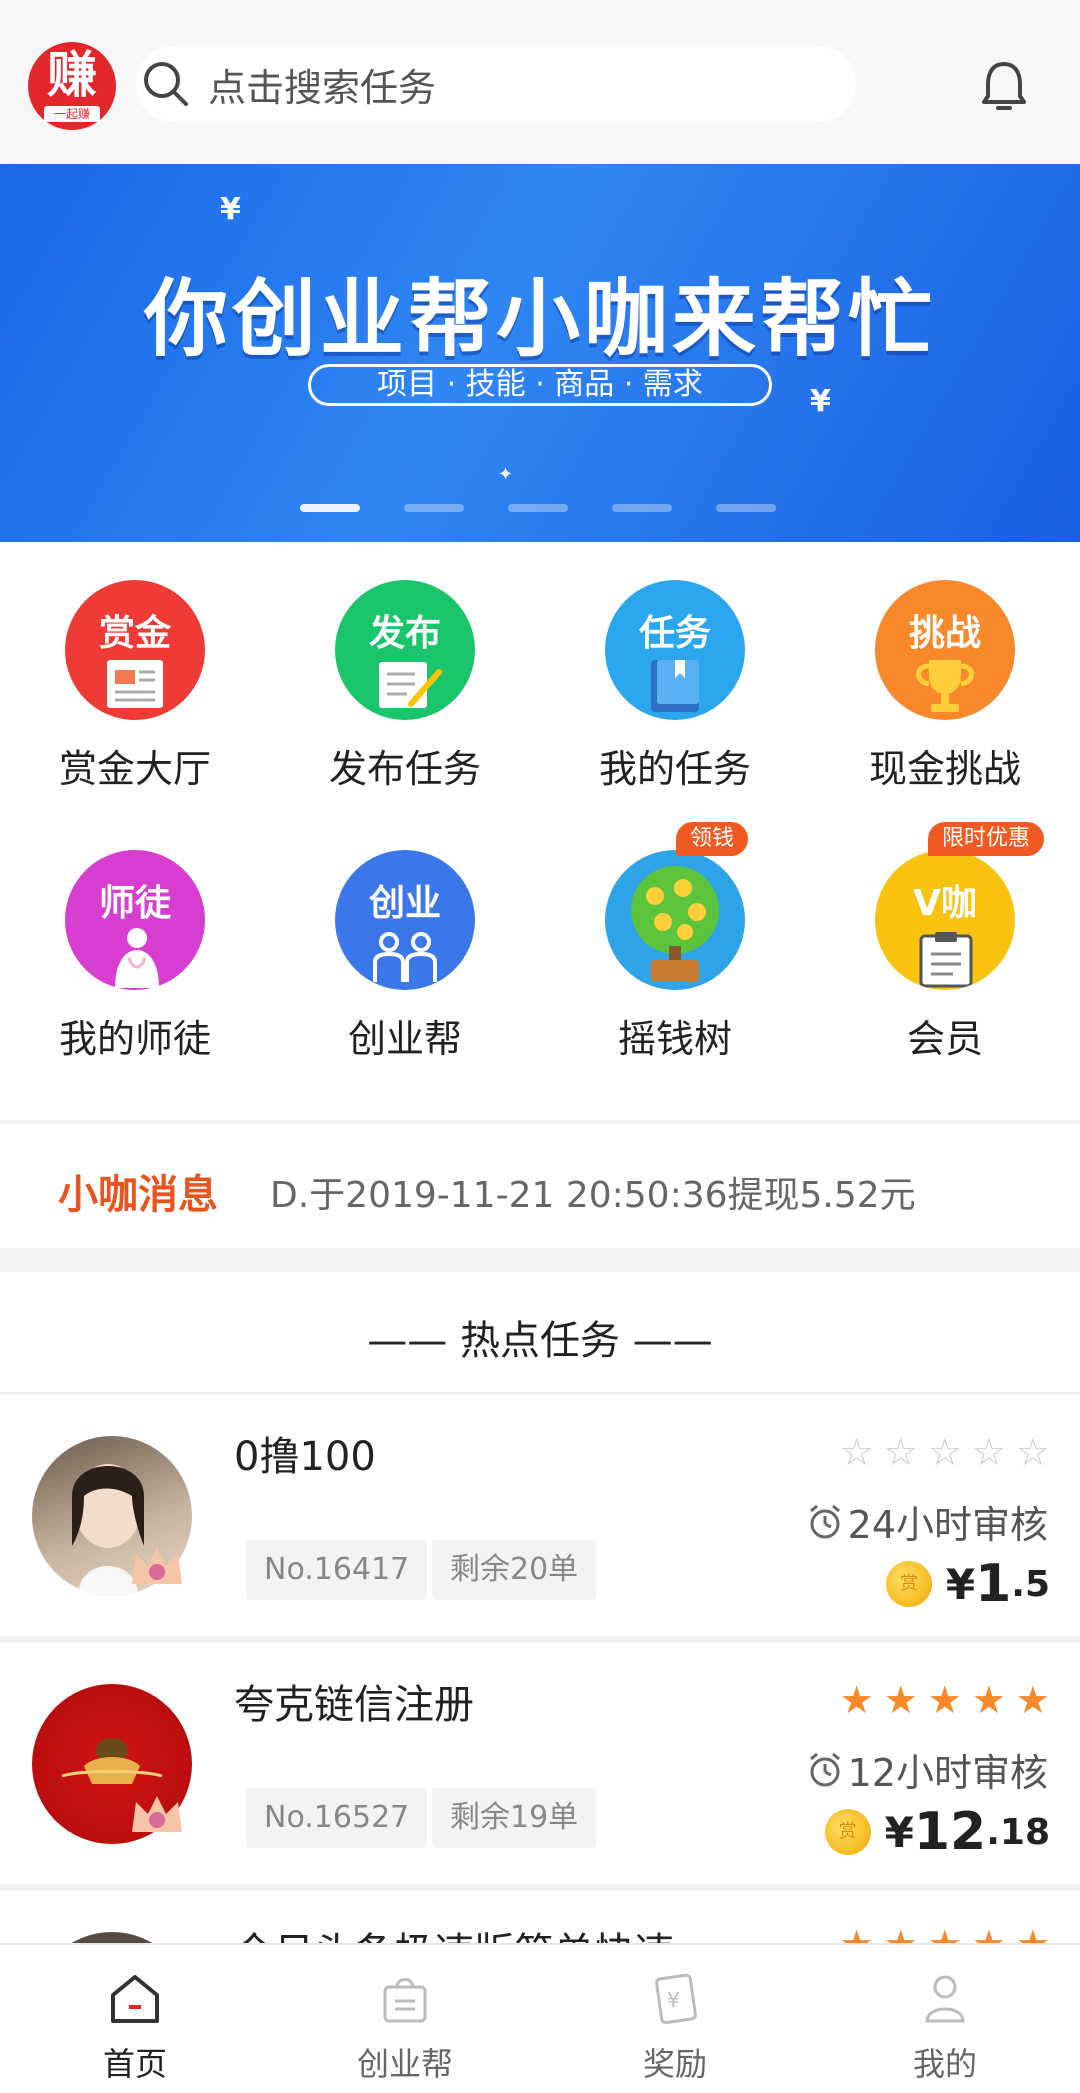 This screenshot has height=2093, width=1080. What do you see at coordinates (514, 1570) in the screenshot?
I see `task-remaining: 剩余20单` at bounding box center [514, 1570].